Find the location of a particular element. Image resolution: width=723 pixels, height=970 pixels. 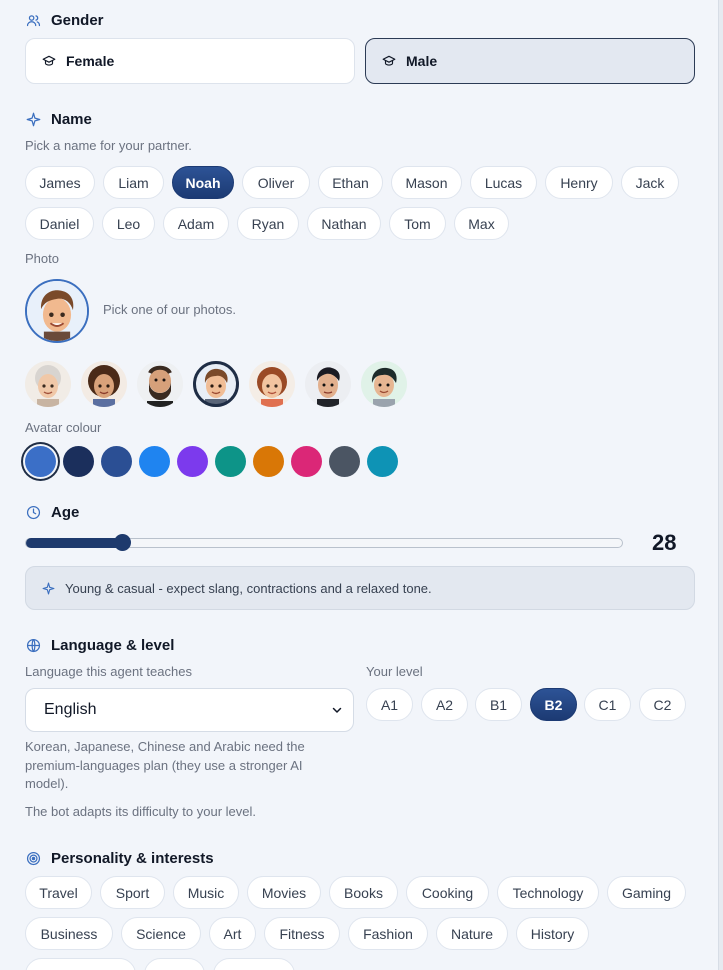

interest-chip: Gaming is located at coordinates (646, 892).